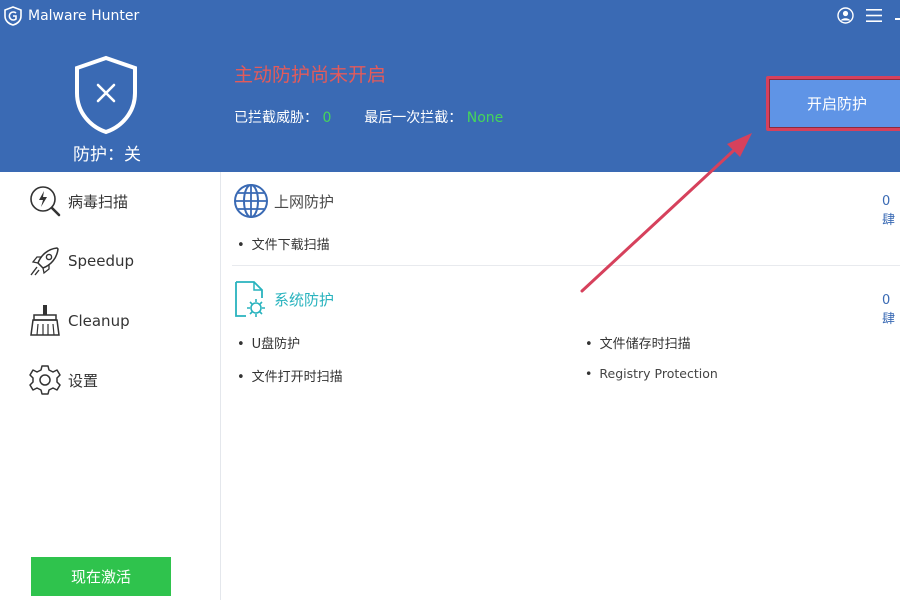 This screenshot has height=600, width=900. I want to click on web-protection-count: 0 肆, so click(889, 211).